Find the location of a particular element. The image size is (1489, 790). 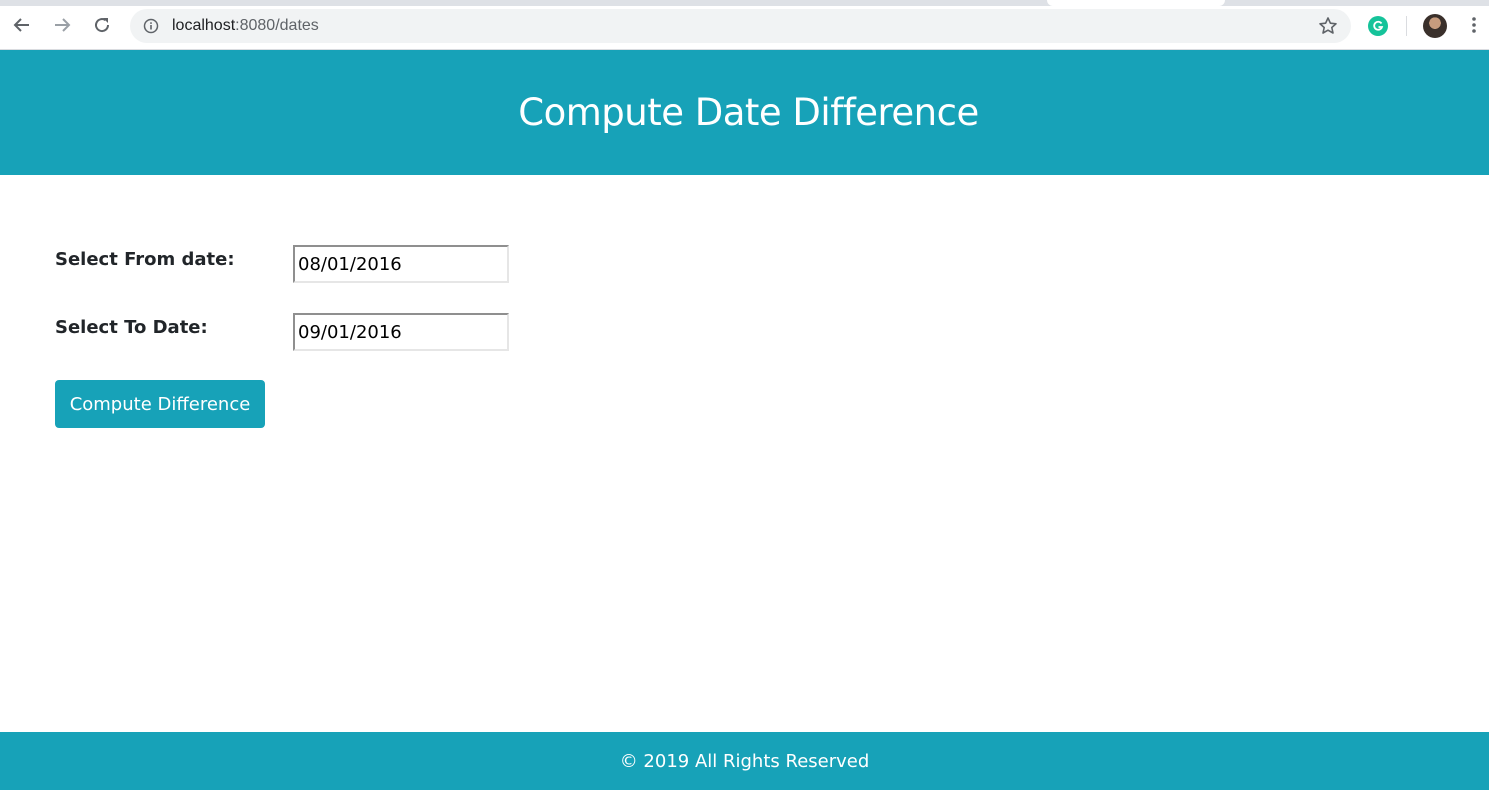

toolbar-divider is located at coordinates (1406, 26).